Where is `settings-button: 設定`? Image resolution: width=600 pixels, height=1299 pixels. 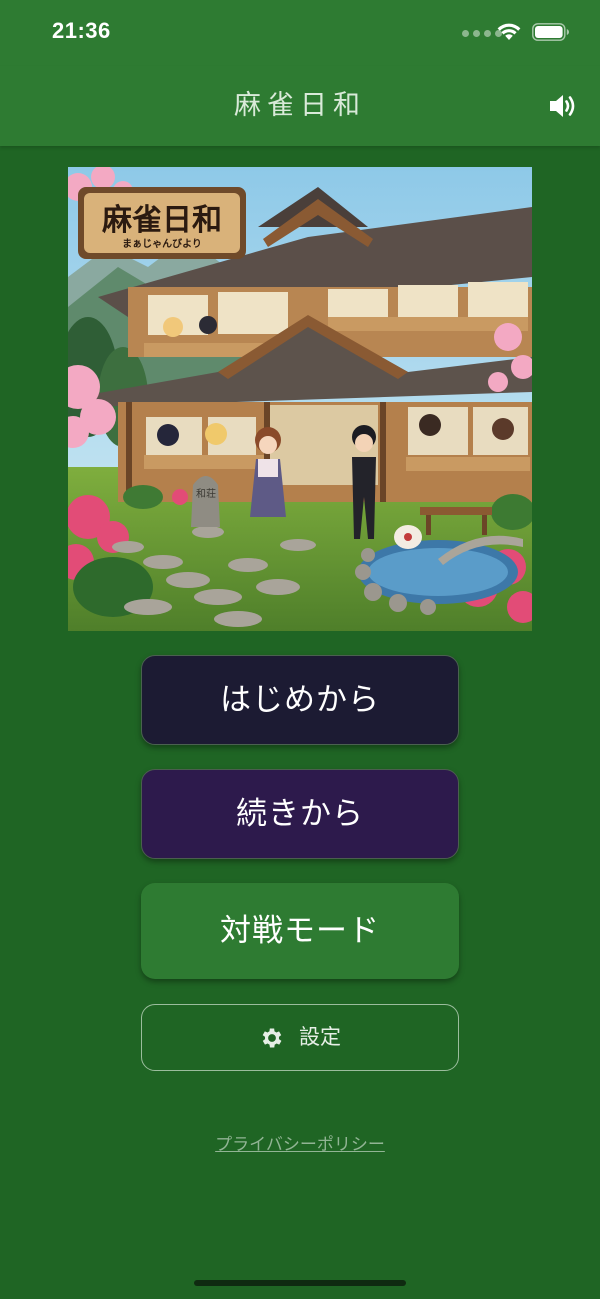
settings-button: 設定 is located at coordinates (300, 1037).